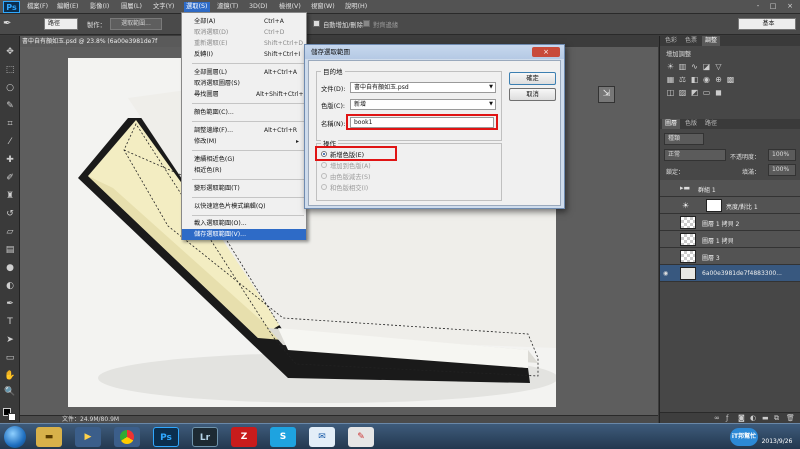  I want to click on dialog-close-button: ×, so click(546, 52).